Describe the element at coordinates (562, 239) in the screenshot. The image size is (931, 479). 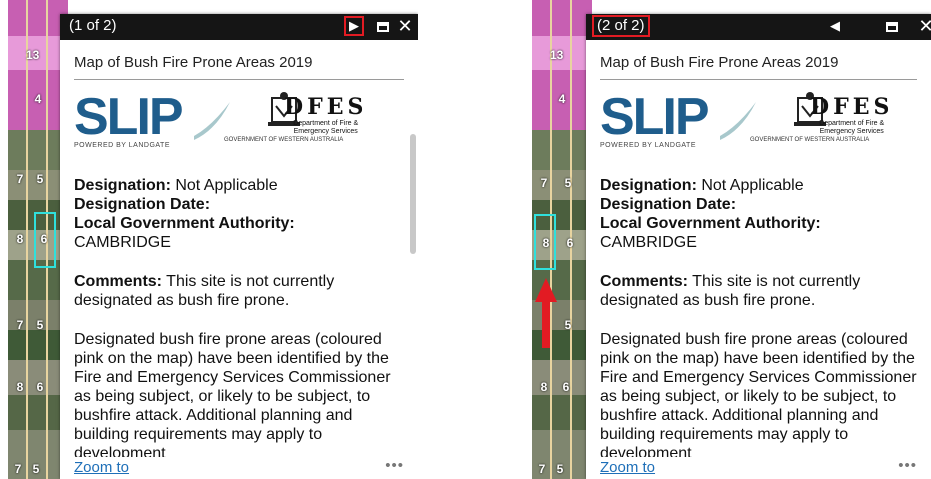
I see `map-background: 13 4 7 5 8 6 5 8 6 7 5` at that location.